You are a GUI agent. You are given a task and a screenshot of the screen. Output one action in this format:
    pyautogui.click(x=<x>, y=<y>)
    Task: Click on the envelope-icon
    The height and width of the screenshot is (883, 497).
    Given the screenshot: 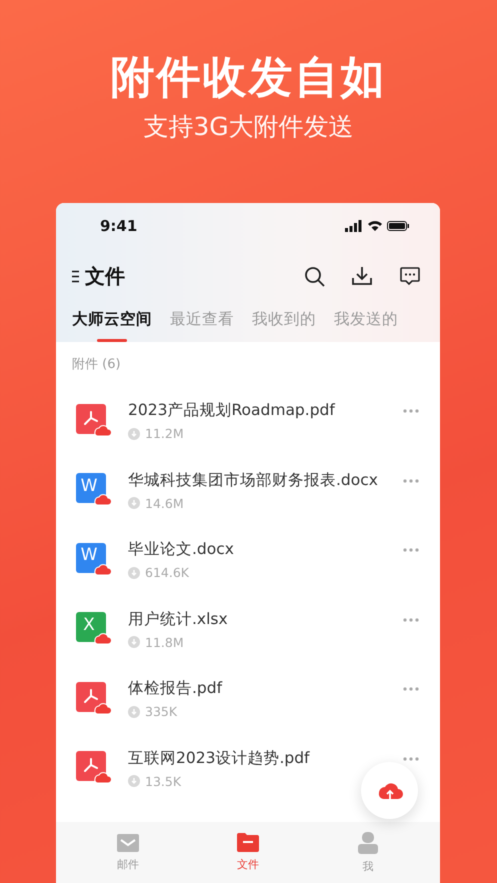 What is the action you would take?
    pyautogui.click(x=128, y=843)
    